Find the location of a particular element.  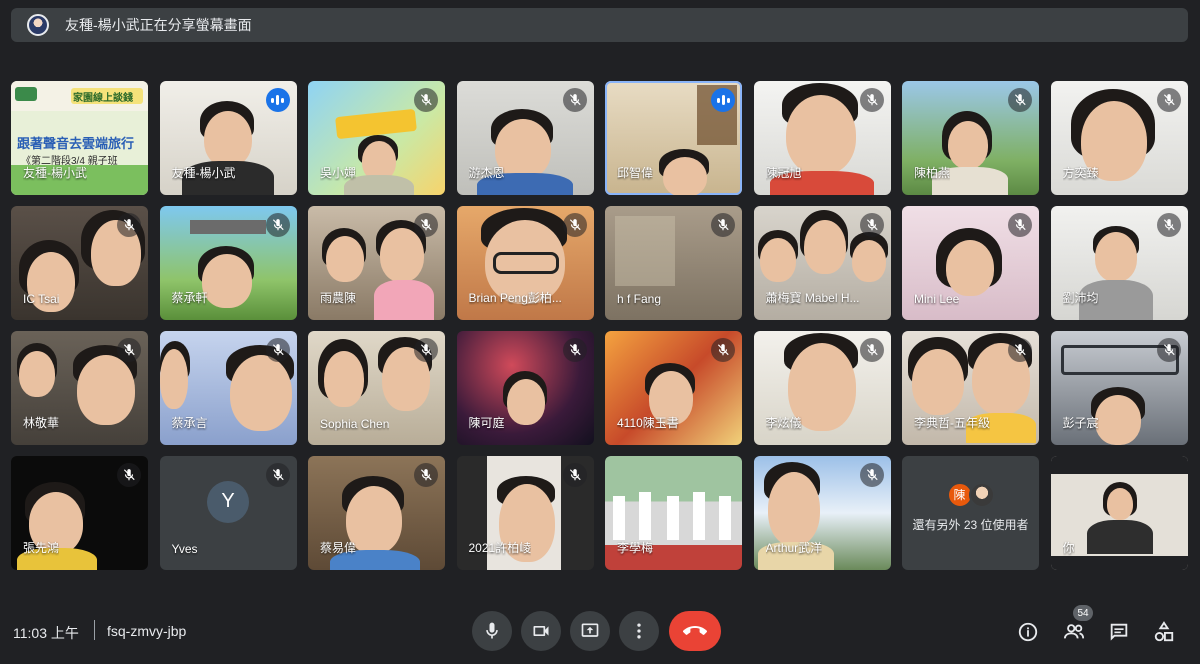

activities-button is located at coordinates (1164, 632).